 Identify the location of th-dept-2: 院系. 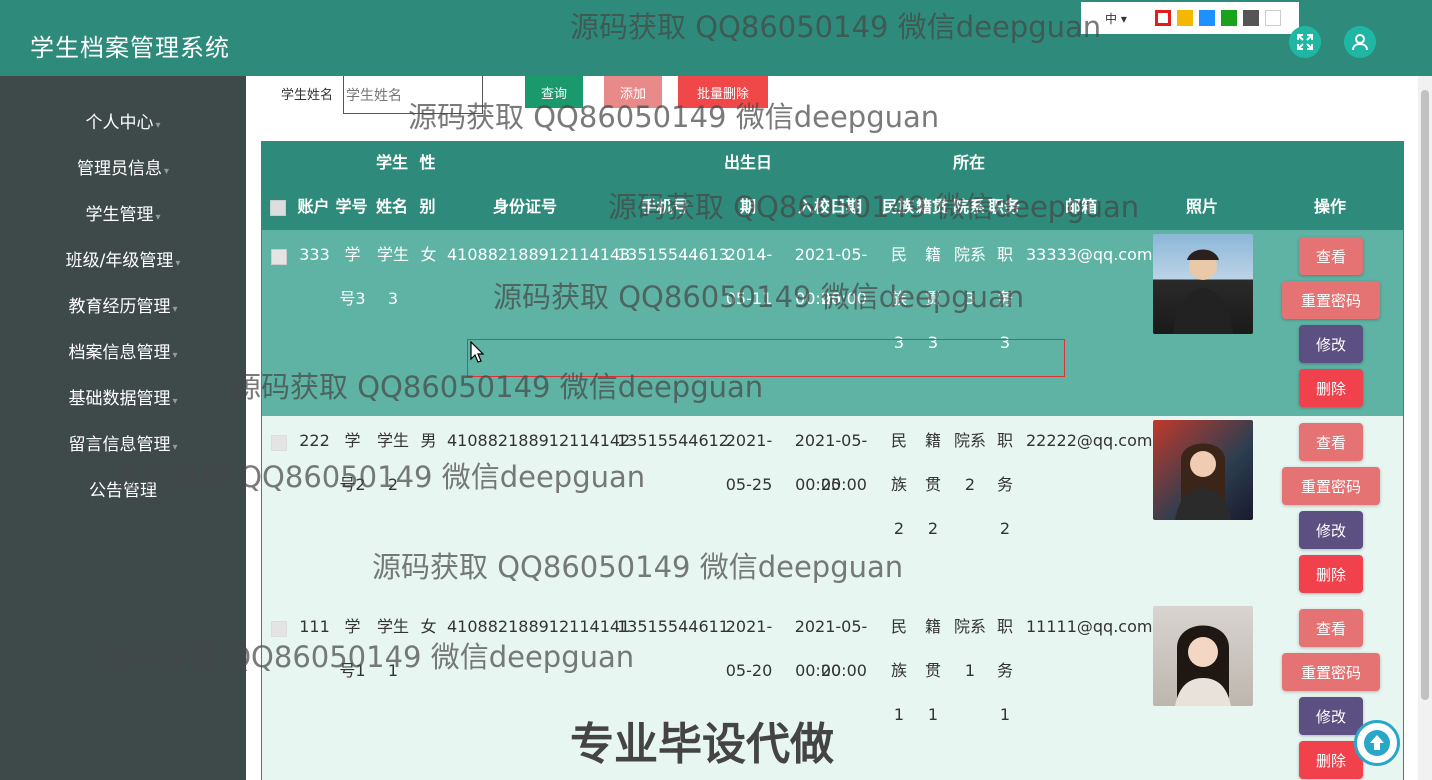
(968, 206).